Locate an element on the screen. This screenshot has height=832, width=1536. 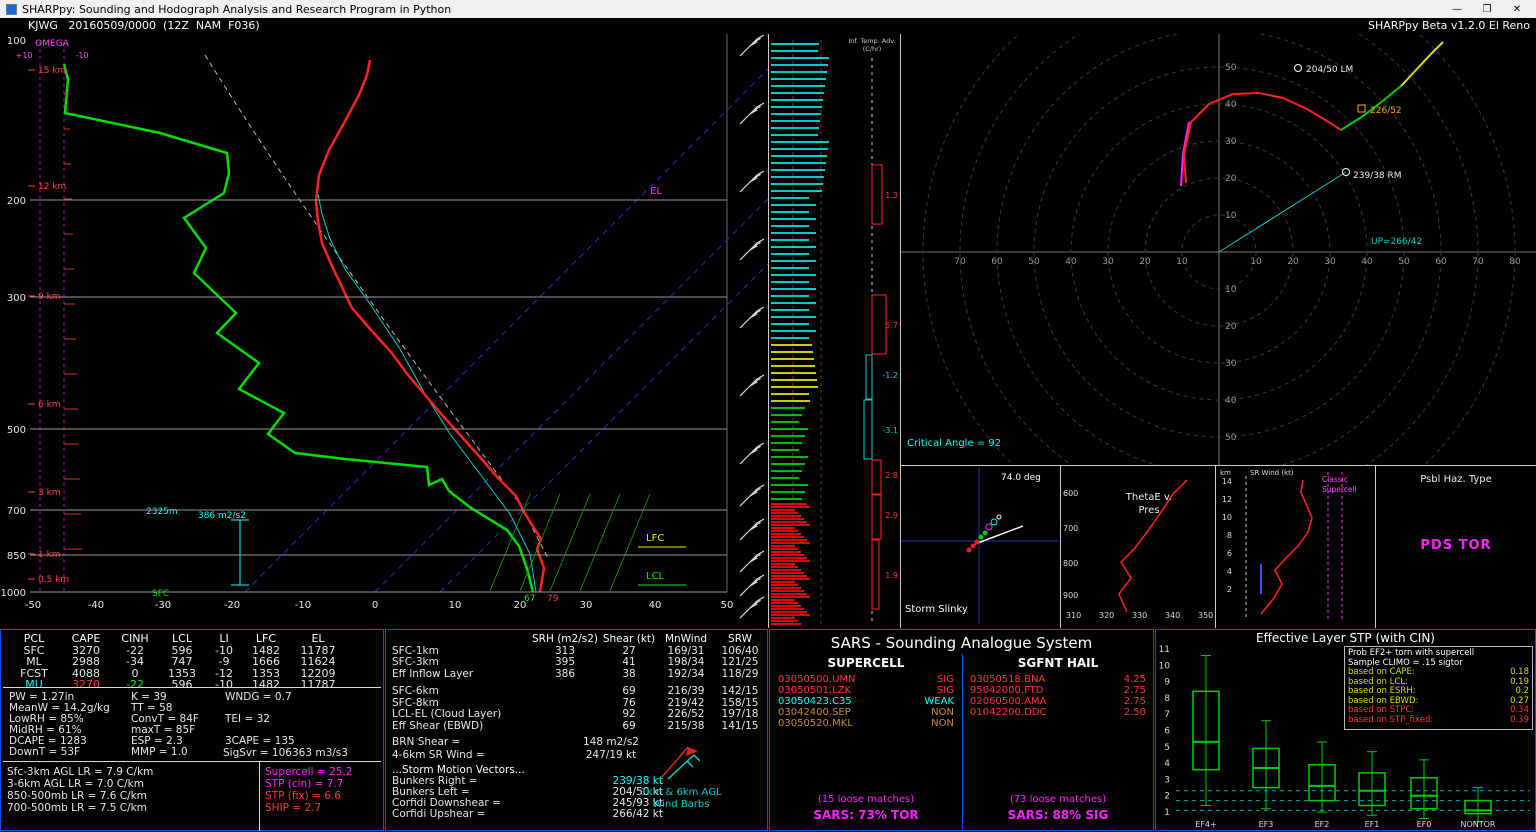
prob-label: based on STP_fixed: is located at coordinates (1391, 719).